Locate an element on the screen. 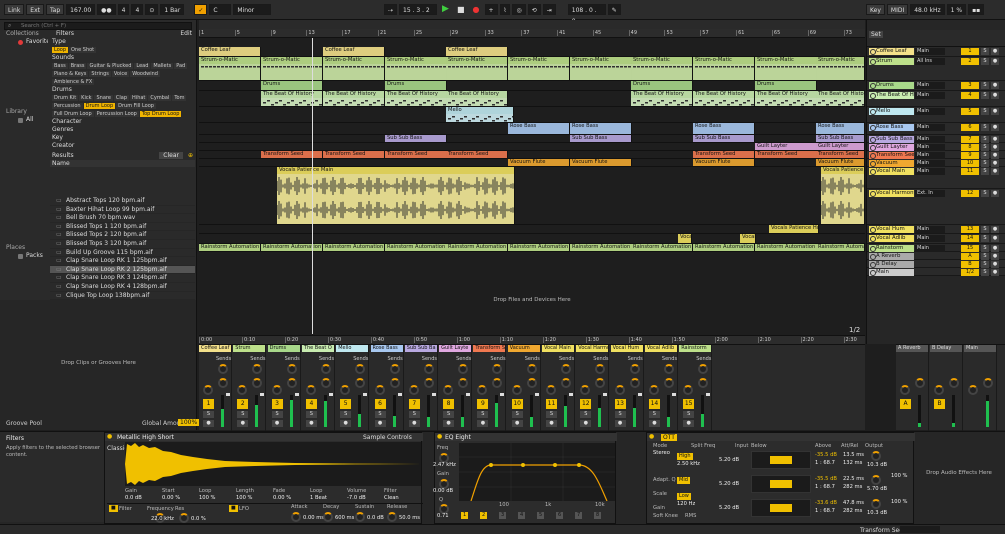  automation-arm-icon: ⌇ is located at coordinates (505, 9).